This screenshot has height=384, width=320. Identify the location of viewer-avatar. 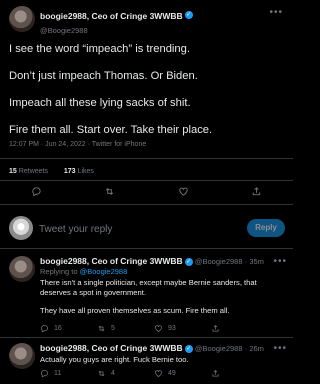
(21, 228).